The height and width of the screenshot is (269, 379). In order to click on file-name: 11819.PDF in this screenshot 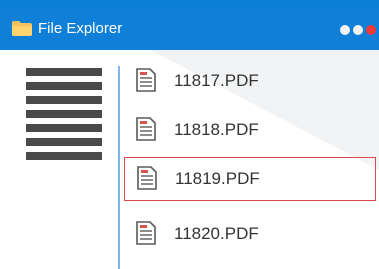, I will do `click(217, 178)`.